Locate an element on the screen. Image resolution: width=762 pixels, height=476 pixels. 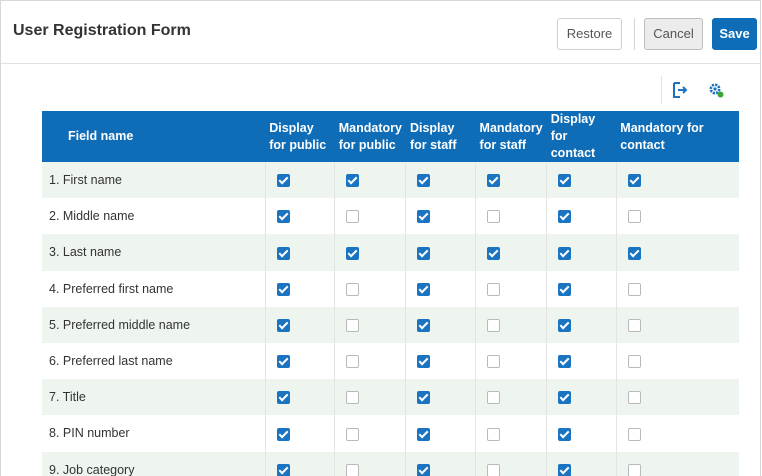
header-divider is located at coordinates (634, 34).